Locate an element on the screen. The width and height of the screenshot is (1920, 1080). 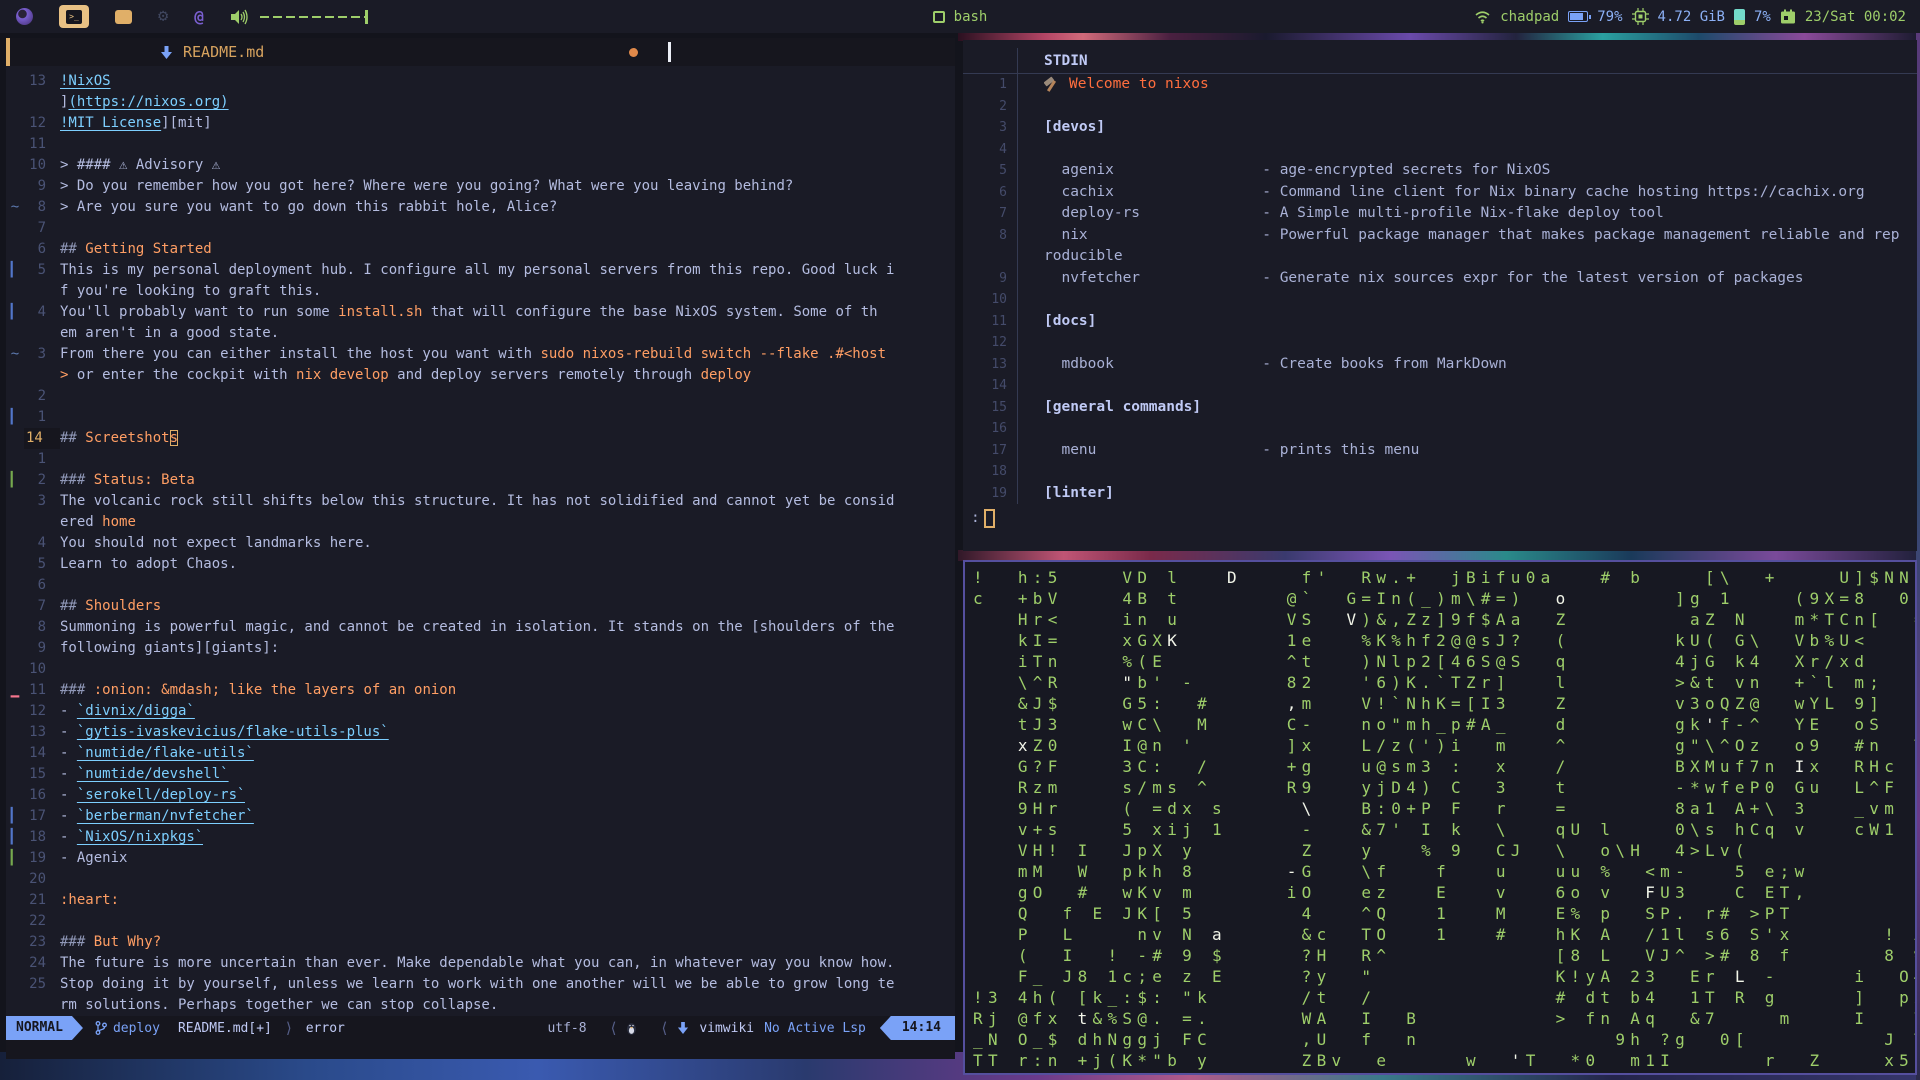
git-branch: deploy is located at coordinates (127, 1028).